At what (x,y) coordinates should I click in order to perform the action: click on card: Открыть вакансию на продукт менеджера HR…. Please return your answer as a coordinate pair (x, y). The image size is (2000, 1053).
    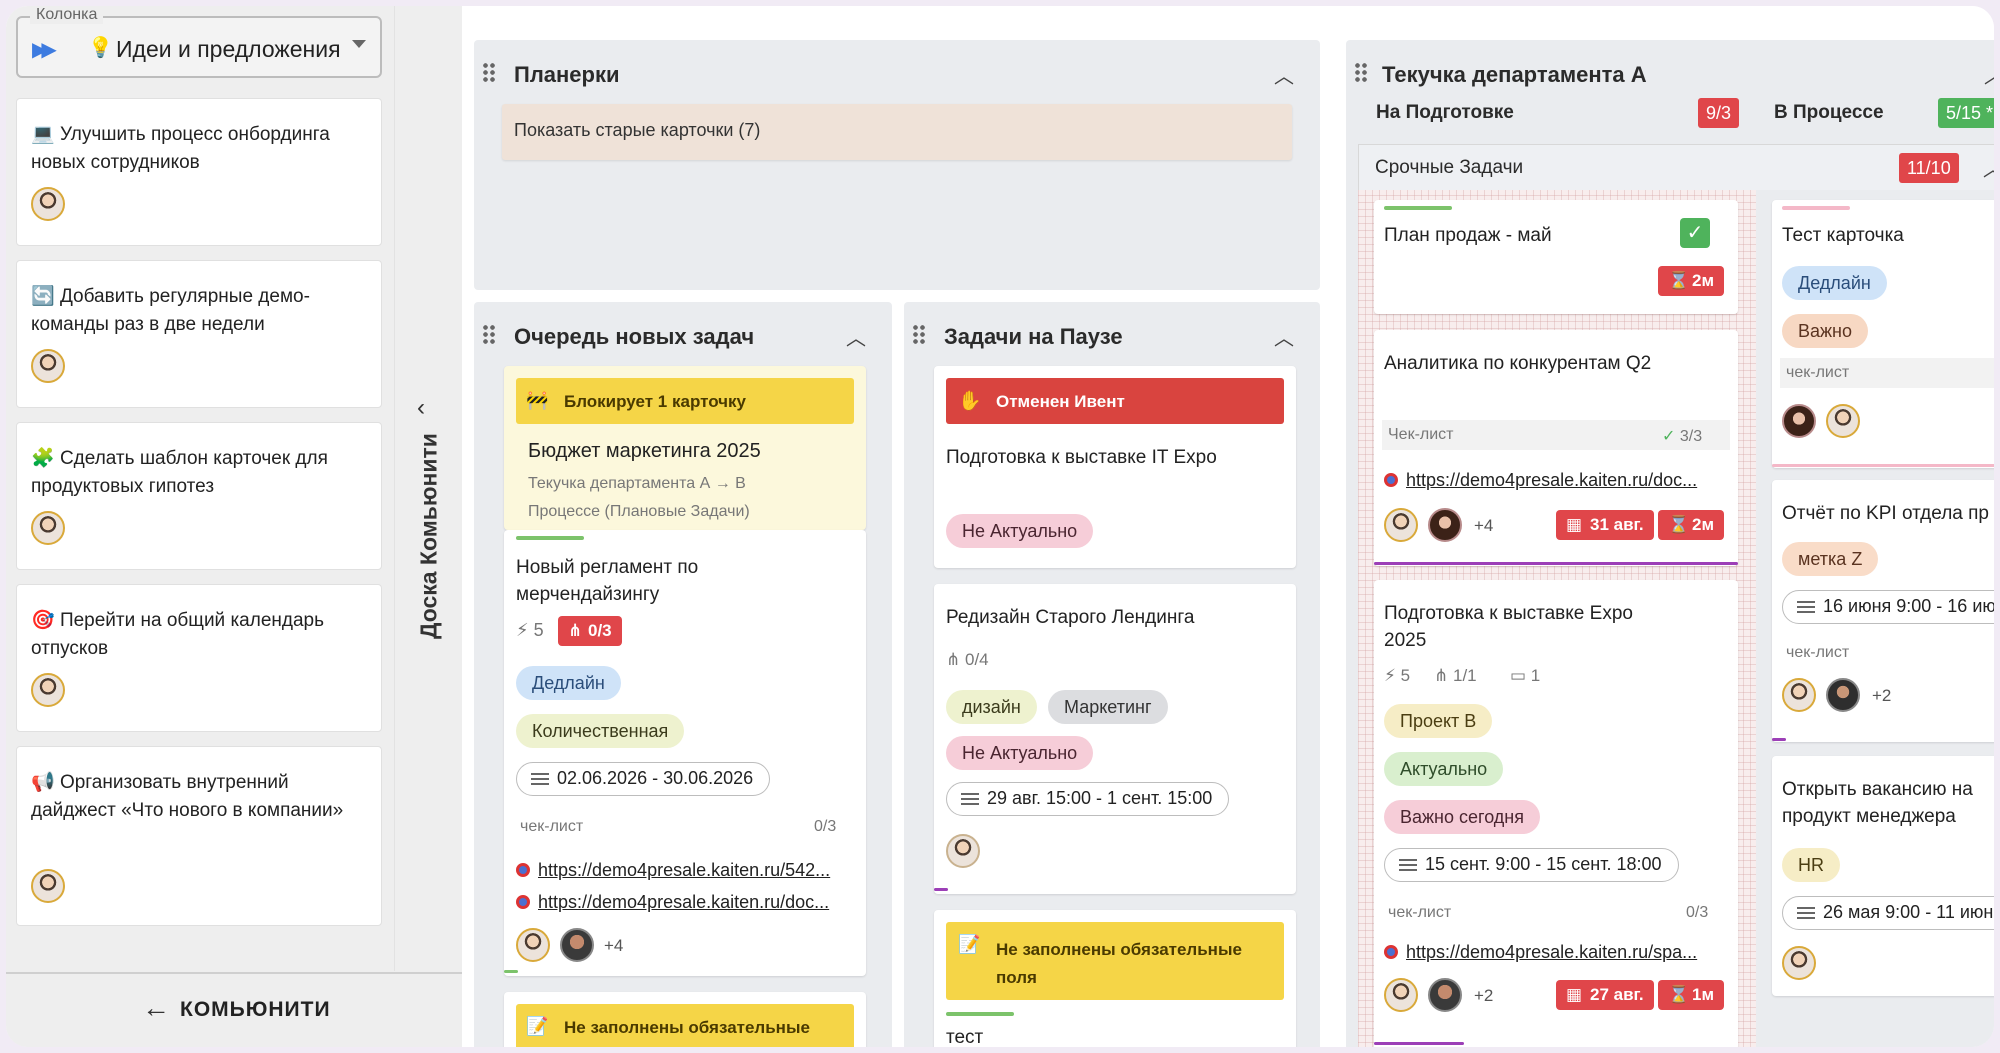
    Looking at the image, I should click on (1883, 876).